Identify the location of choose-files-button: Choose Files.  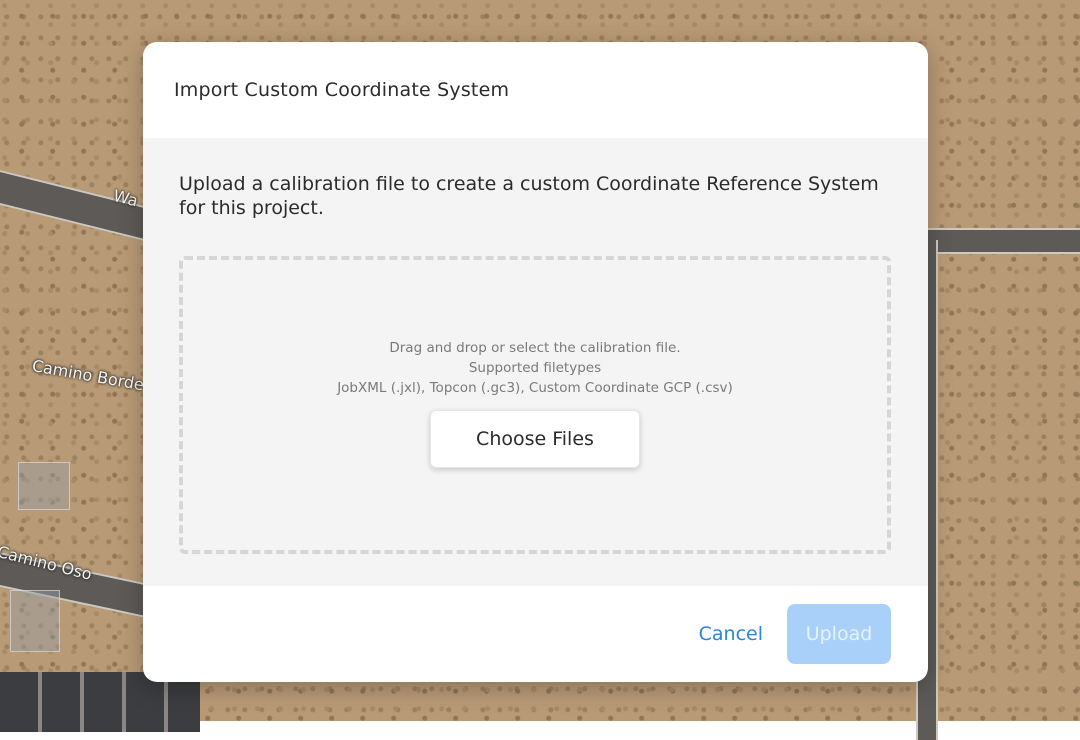
(535, 439).